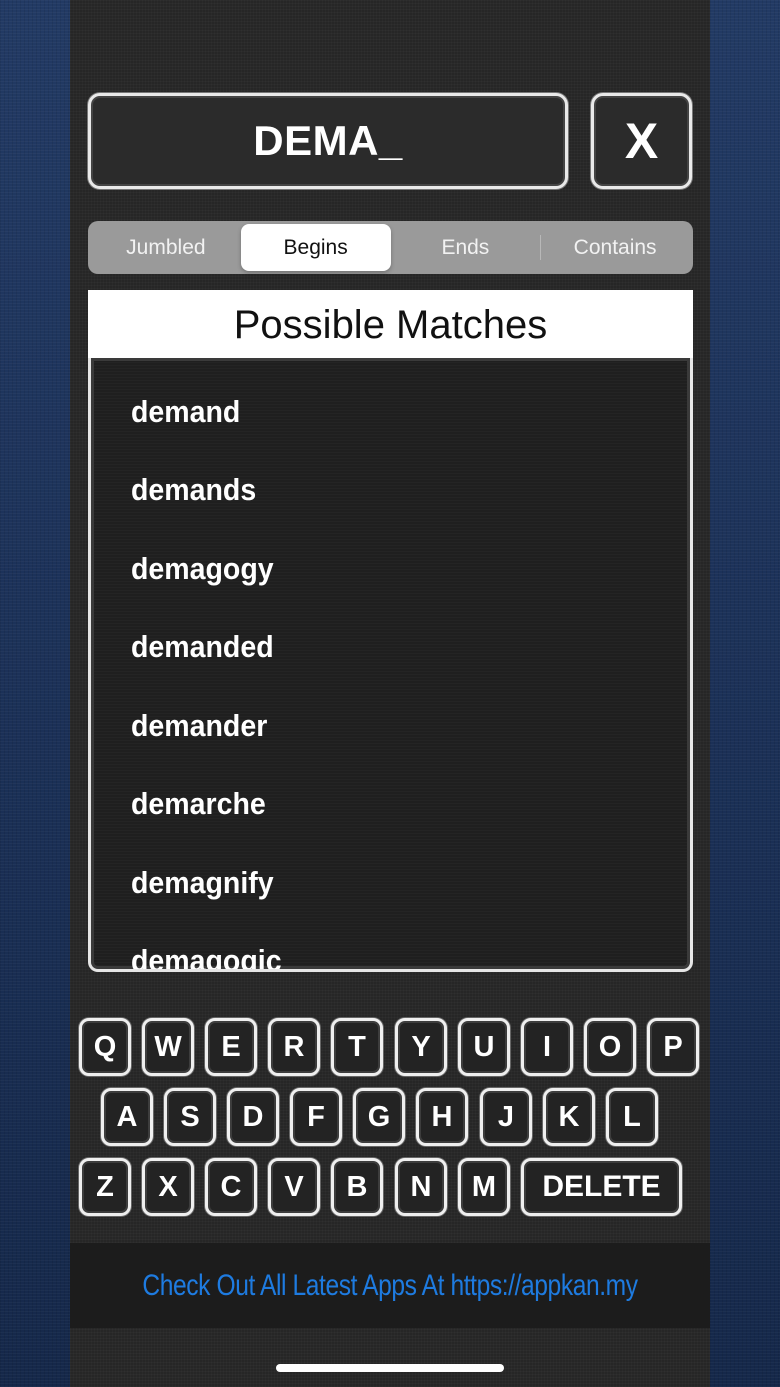  Describe the element at coordinates (569, 1117) in the screenshot. I see `key-k: K` at that location.